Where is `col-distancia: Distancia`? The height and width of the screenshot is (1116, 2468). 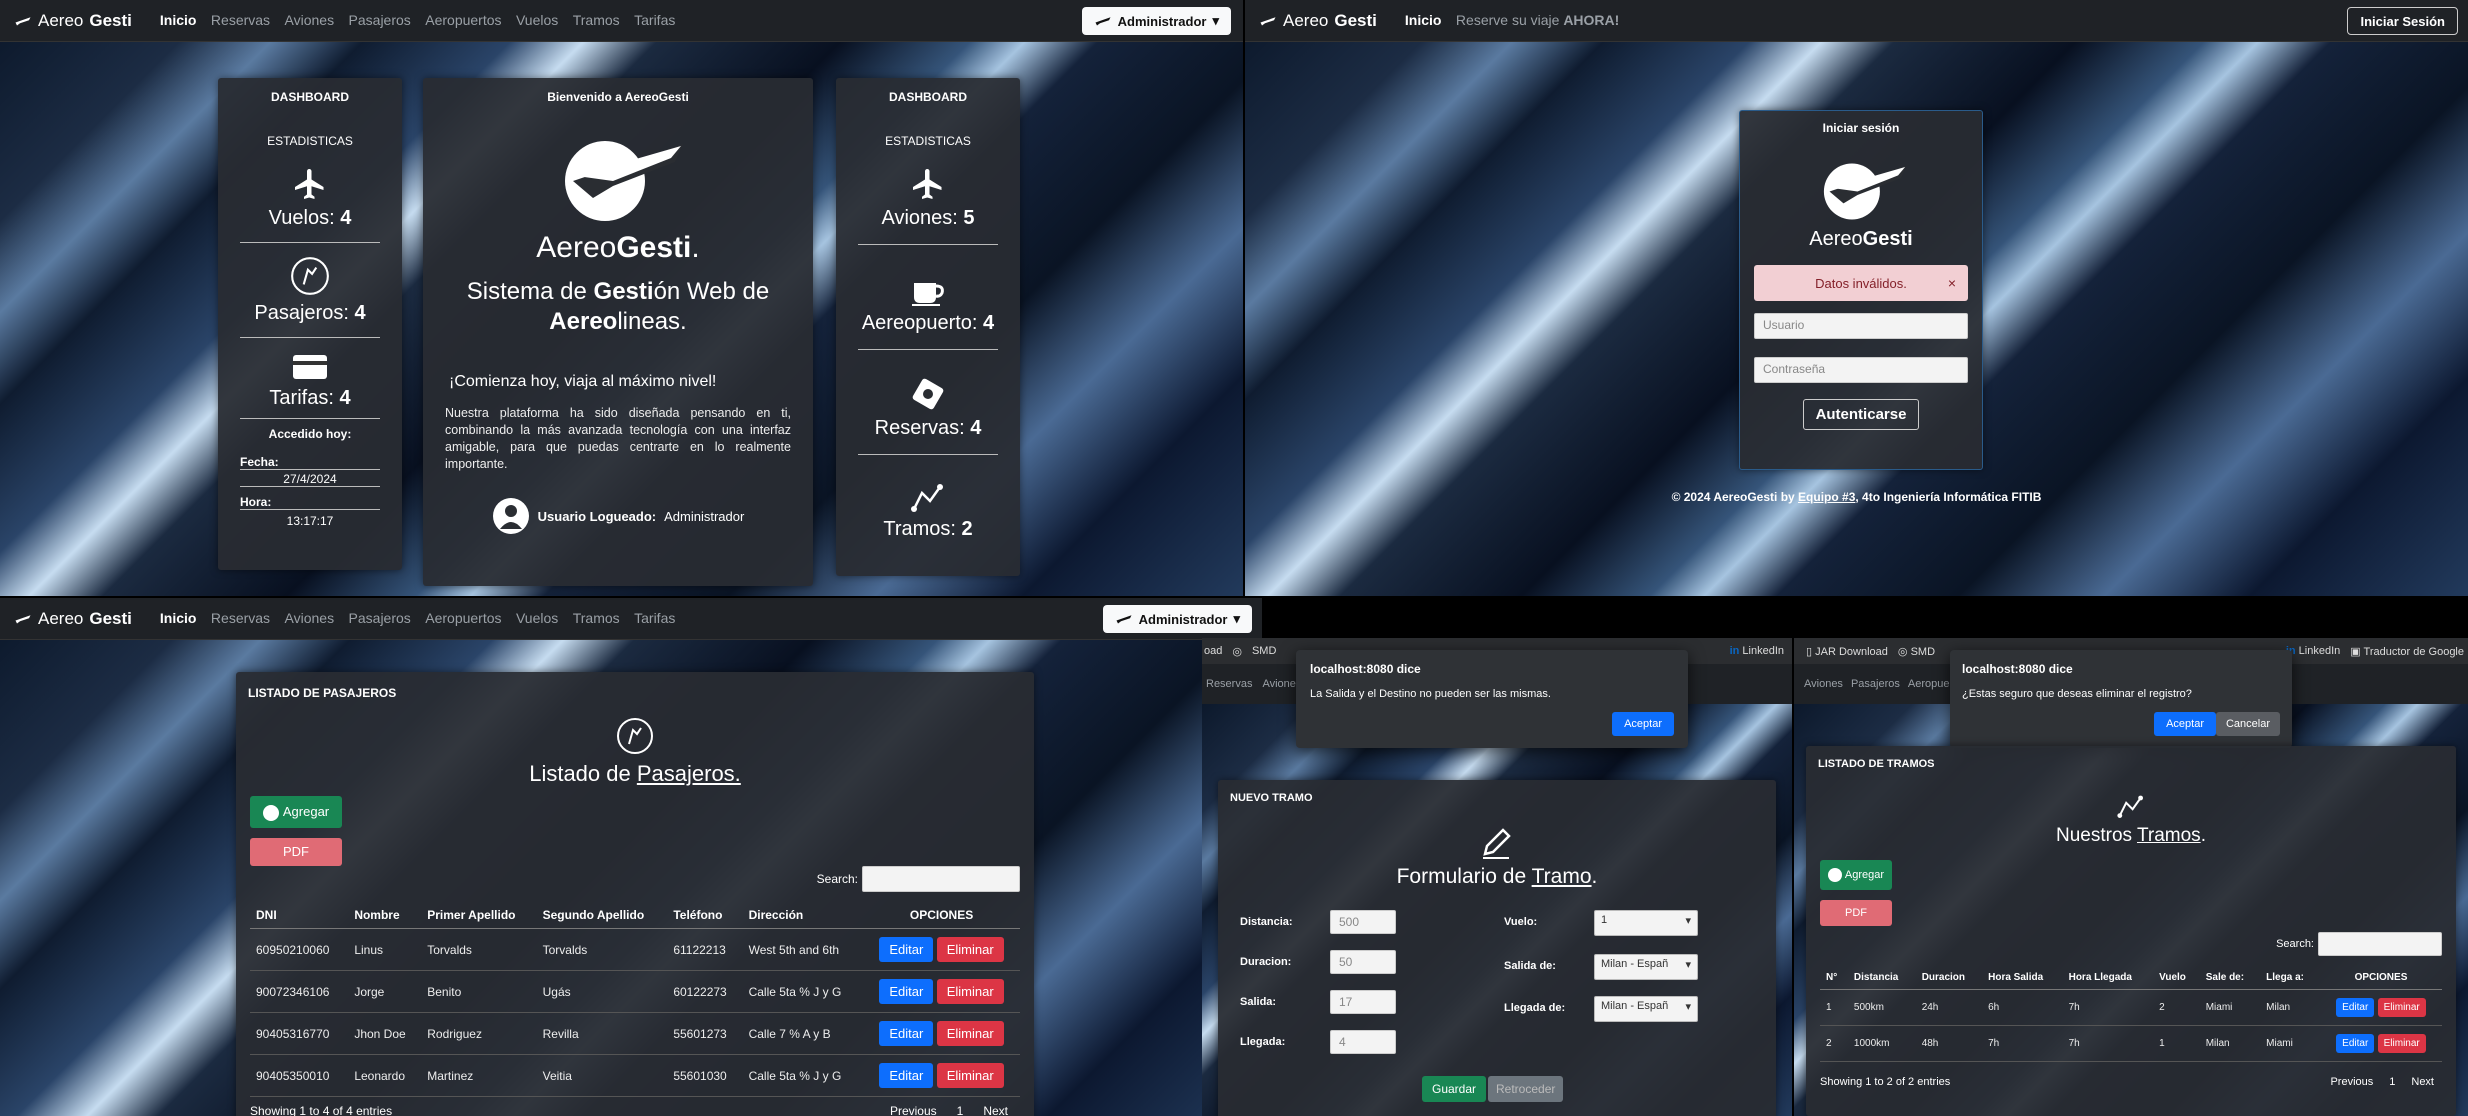
col-distancia: Distancia is located at coordinates (1881, 978).